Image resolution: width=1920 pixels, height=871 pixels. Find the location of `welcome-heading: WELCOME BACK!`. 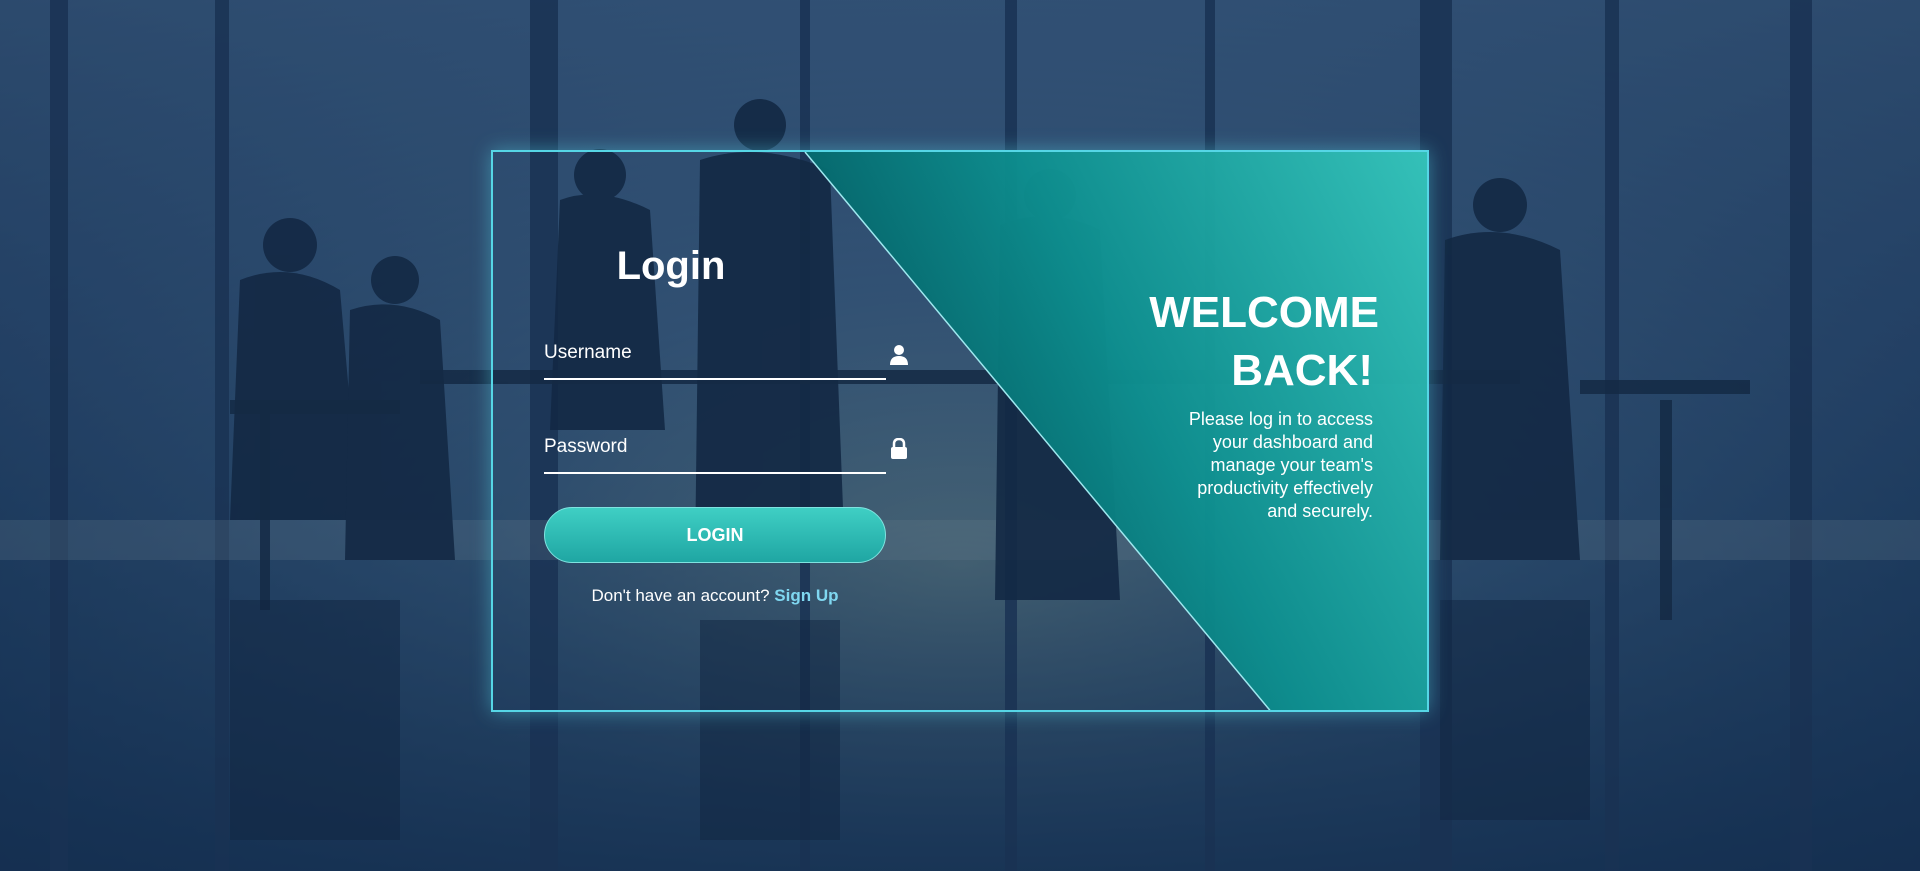

welcome-heading: WELCOME BACK! is located at coordinates (1229, 342).